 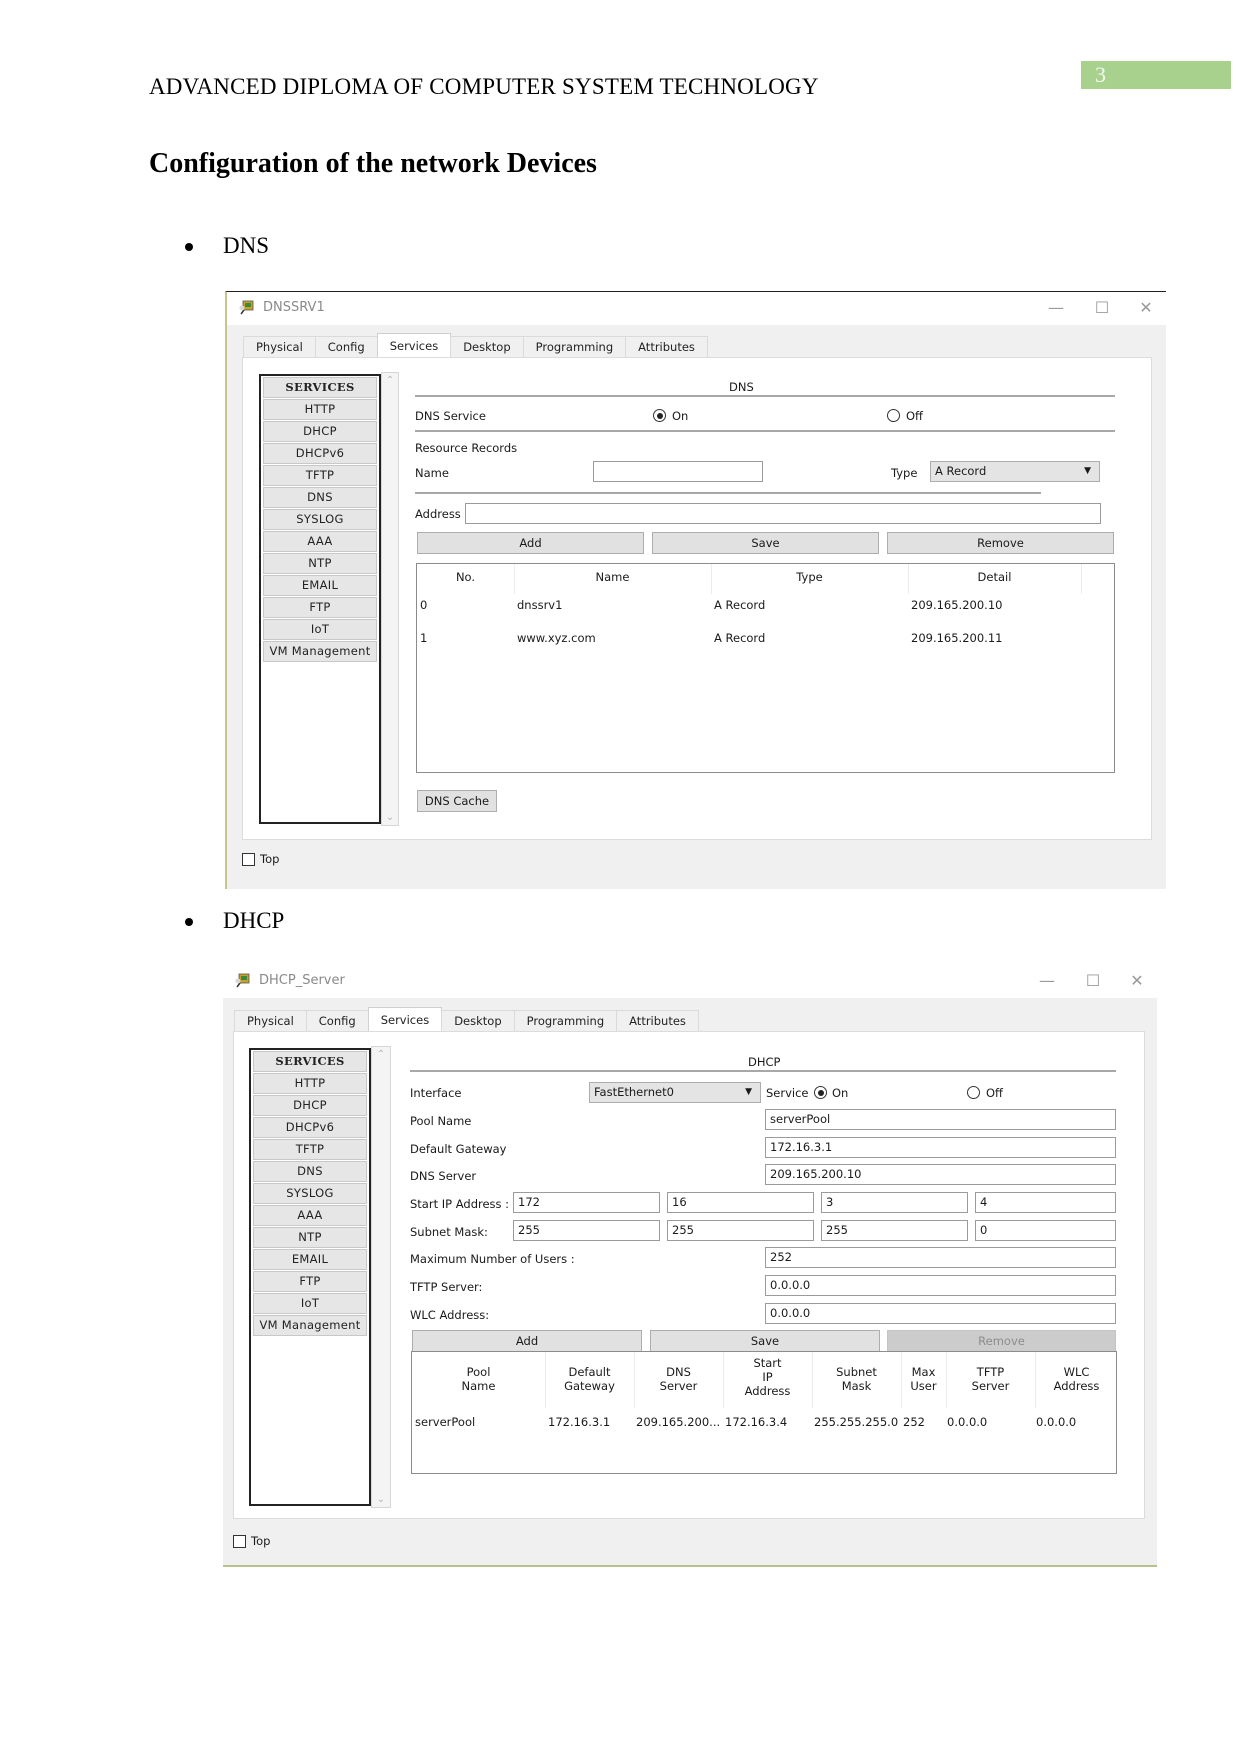 What do you see at coordinates (940, 1285) in the screenshot?
I see `tftp-server-input: 0.0.0.0` at bounding box center [940, 1285].